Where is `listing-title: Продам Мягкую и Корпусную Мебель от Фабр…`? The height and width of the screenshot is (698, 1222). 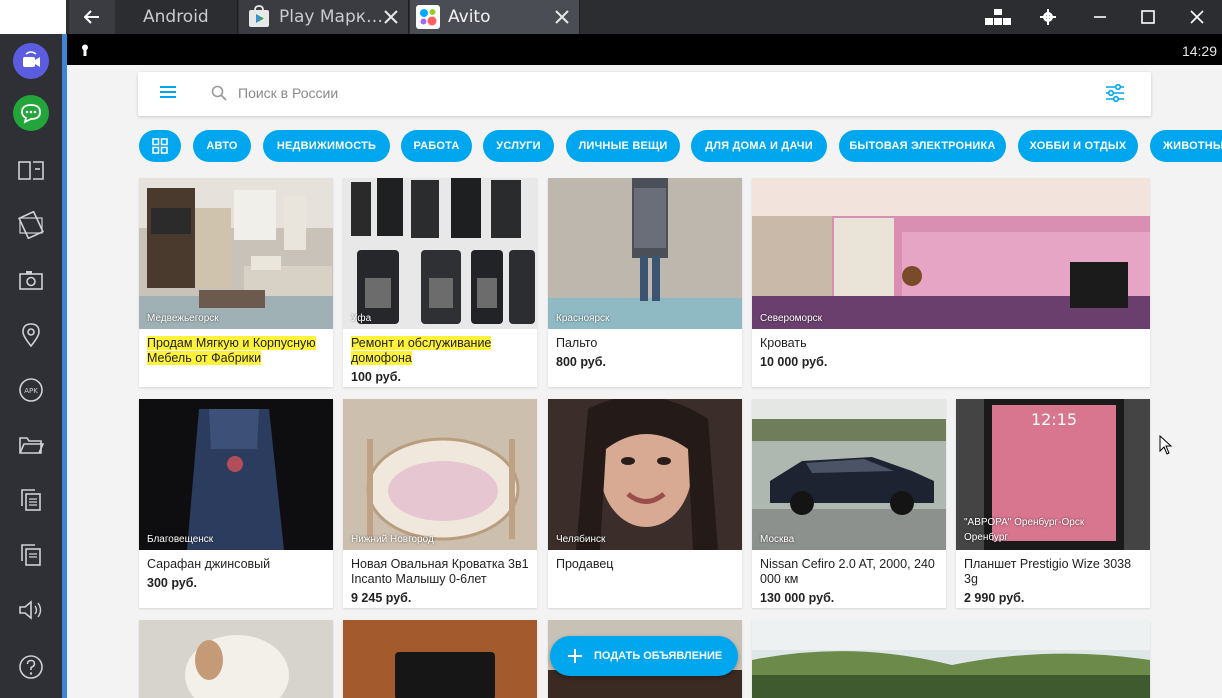 listing-title: Продам Мягкую и Корпусную Мебель от Фабр… is located at coordinates (231, 350).